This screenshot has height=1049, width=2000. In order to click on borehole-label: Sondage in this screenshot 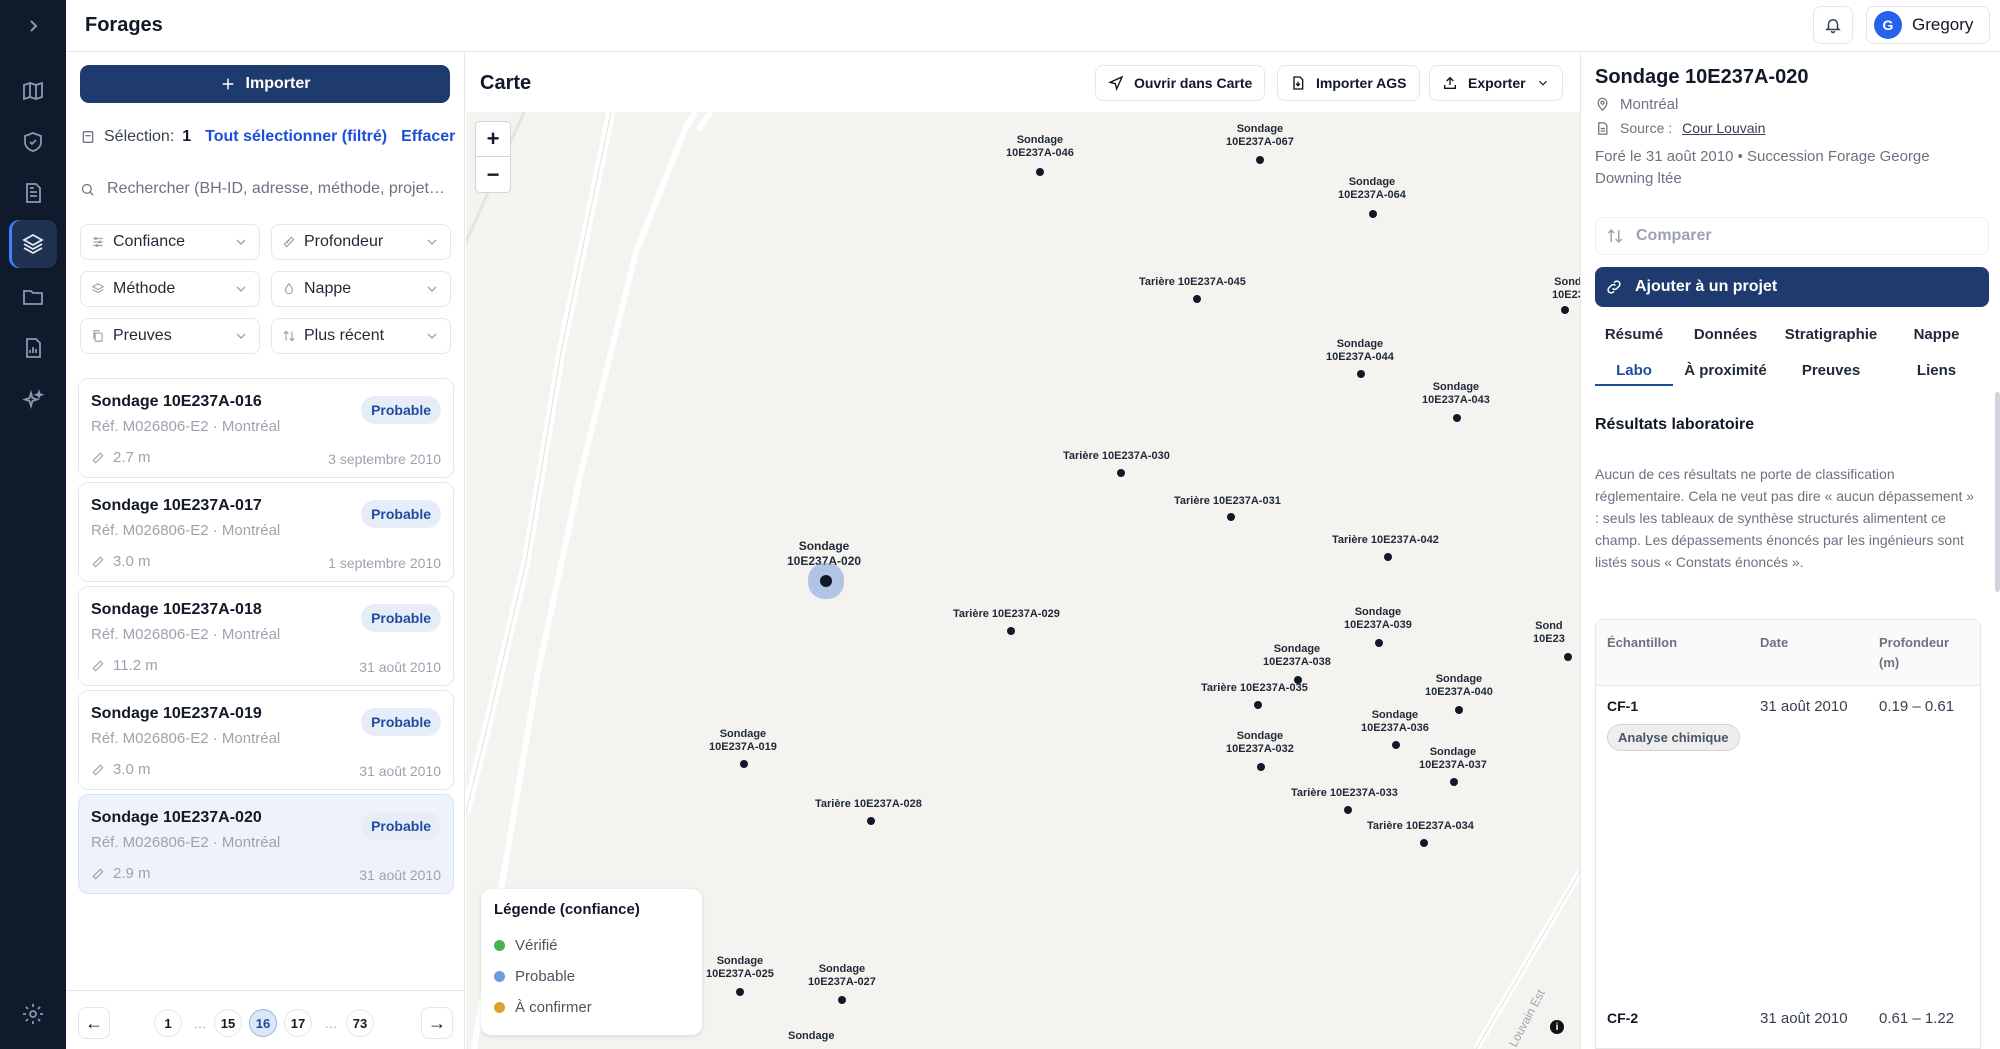, I will do `click(811, 1036)`.